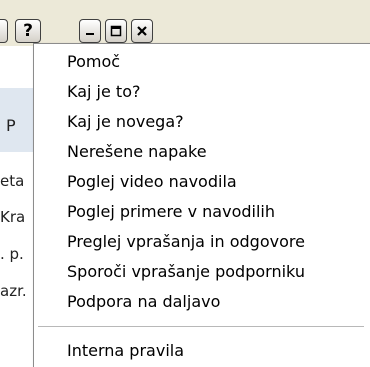  I want to click on window-titlebar: ?, so click(185, 23).